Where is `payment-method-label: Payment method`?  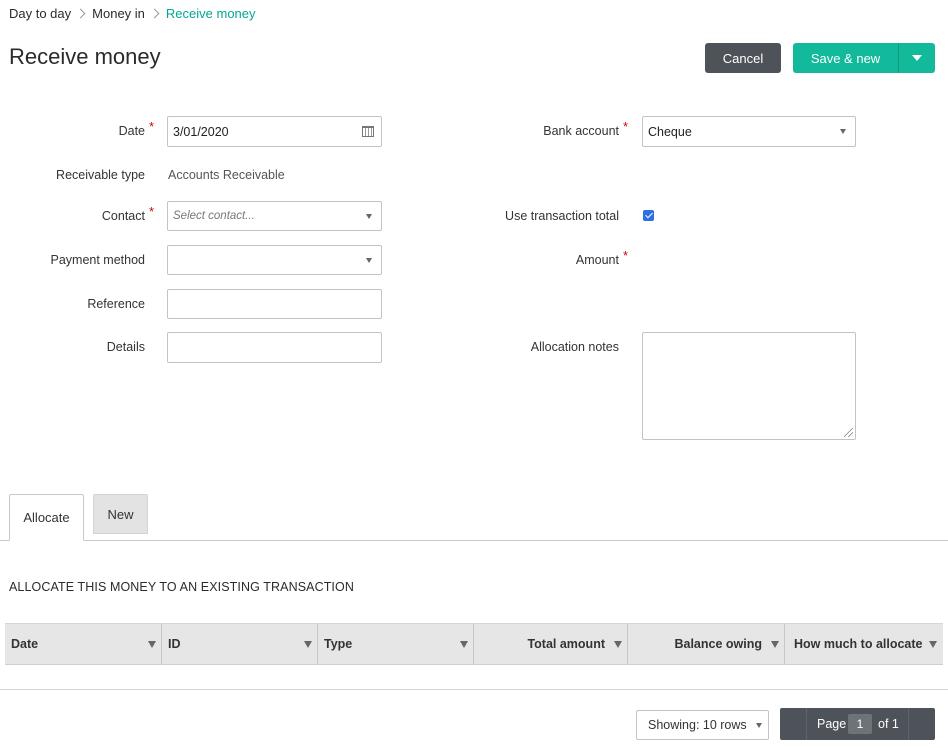
payment-method-label: Payment method is located at coordinates (98, 260).